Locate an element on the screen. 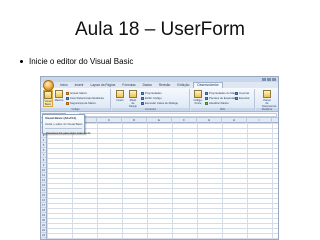 The width and height of the screenshot is (320, 240). macros-icon is located at coordinates (59, 94).